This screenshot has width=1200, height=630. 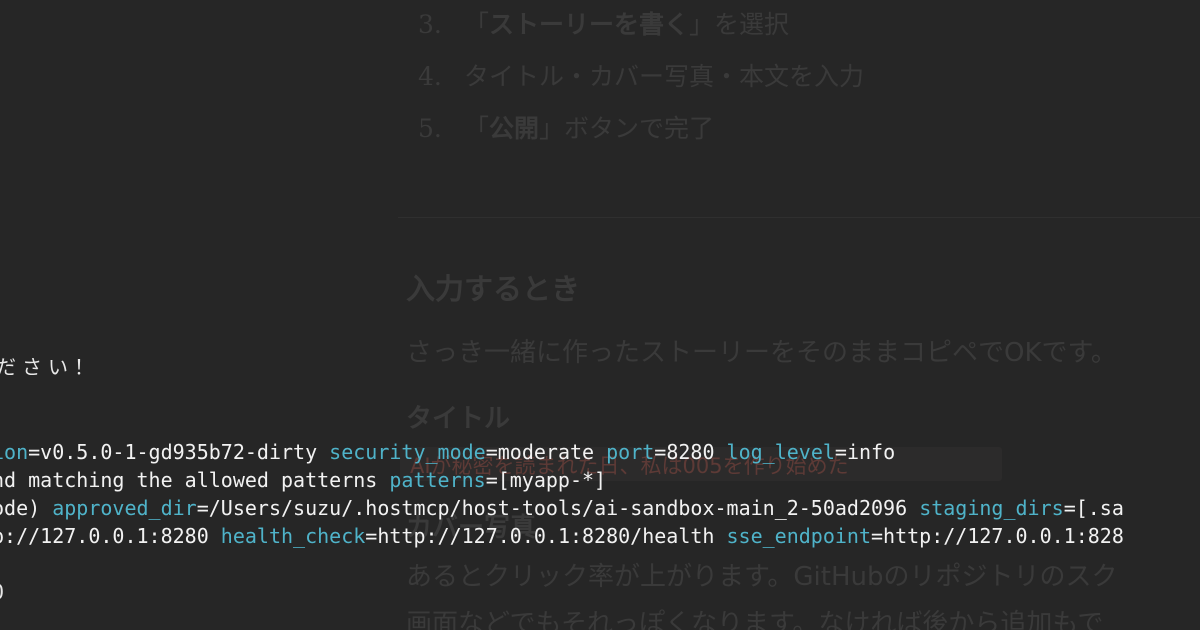 What do you see at coordinates (546, 536) in the screenshot?
I see `log-value: =http://127.0.0.1:8280/health` at bounding box center [546, 536].